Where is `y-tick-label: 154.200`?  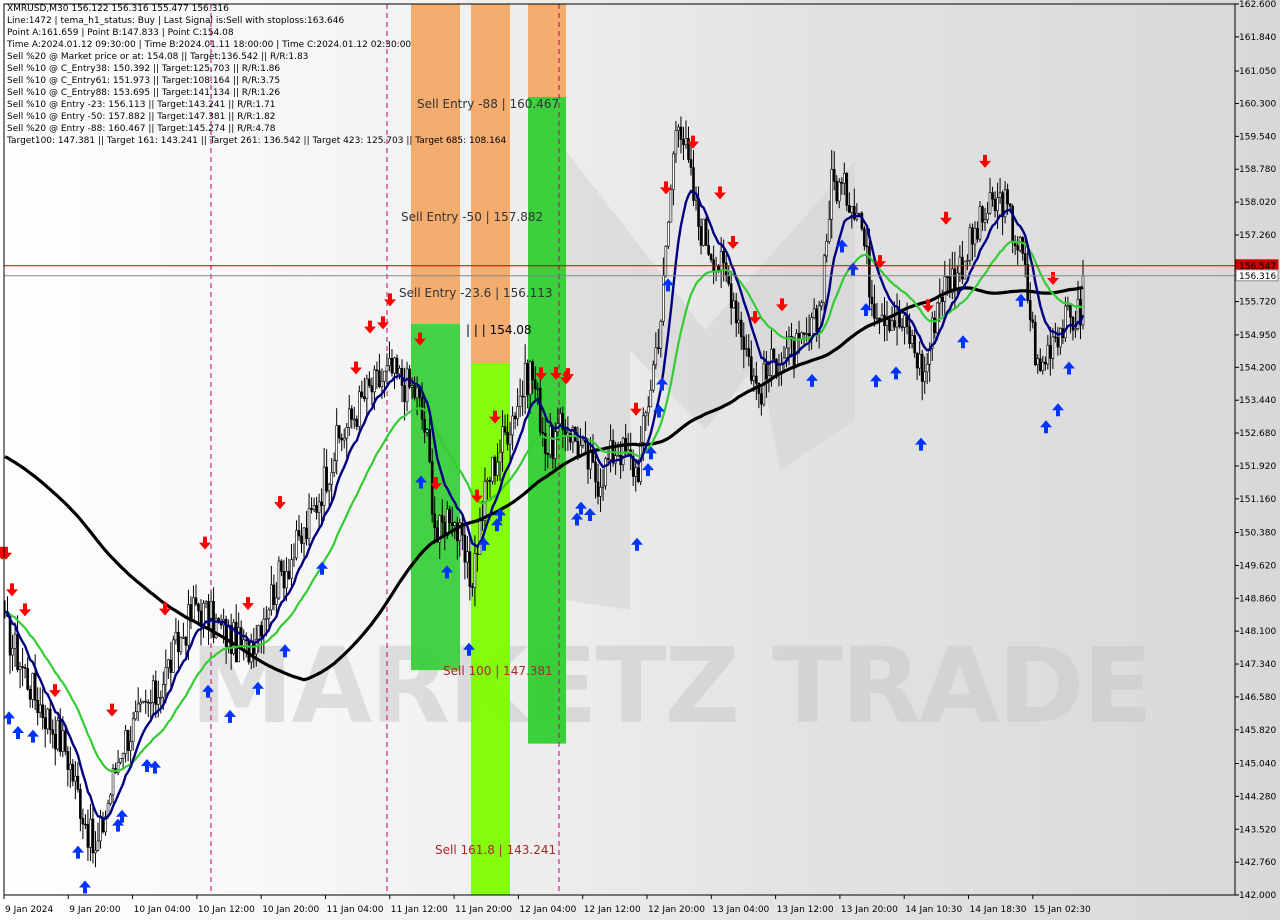 y-tick-label: 154.200 is located at coordinates (1257, 368).